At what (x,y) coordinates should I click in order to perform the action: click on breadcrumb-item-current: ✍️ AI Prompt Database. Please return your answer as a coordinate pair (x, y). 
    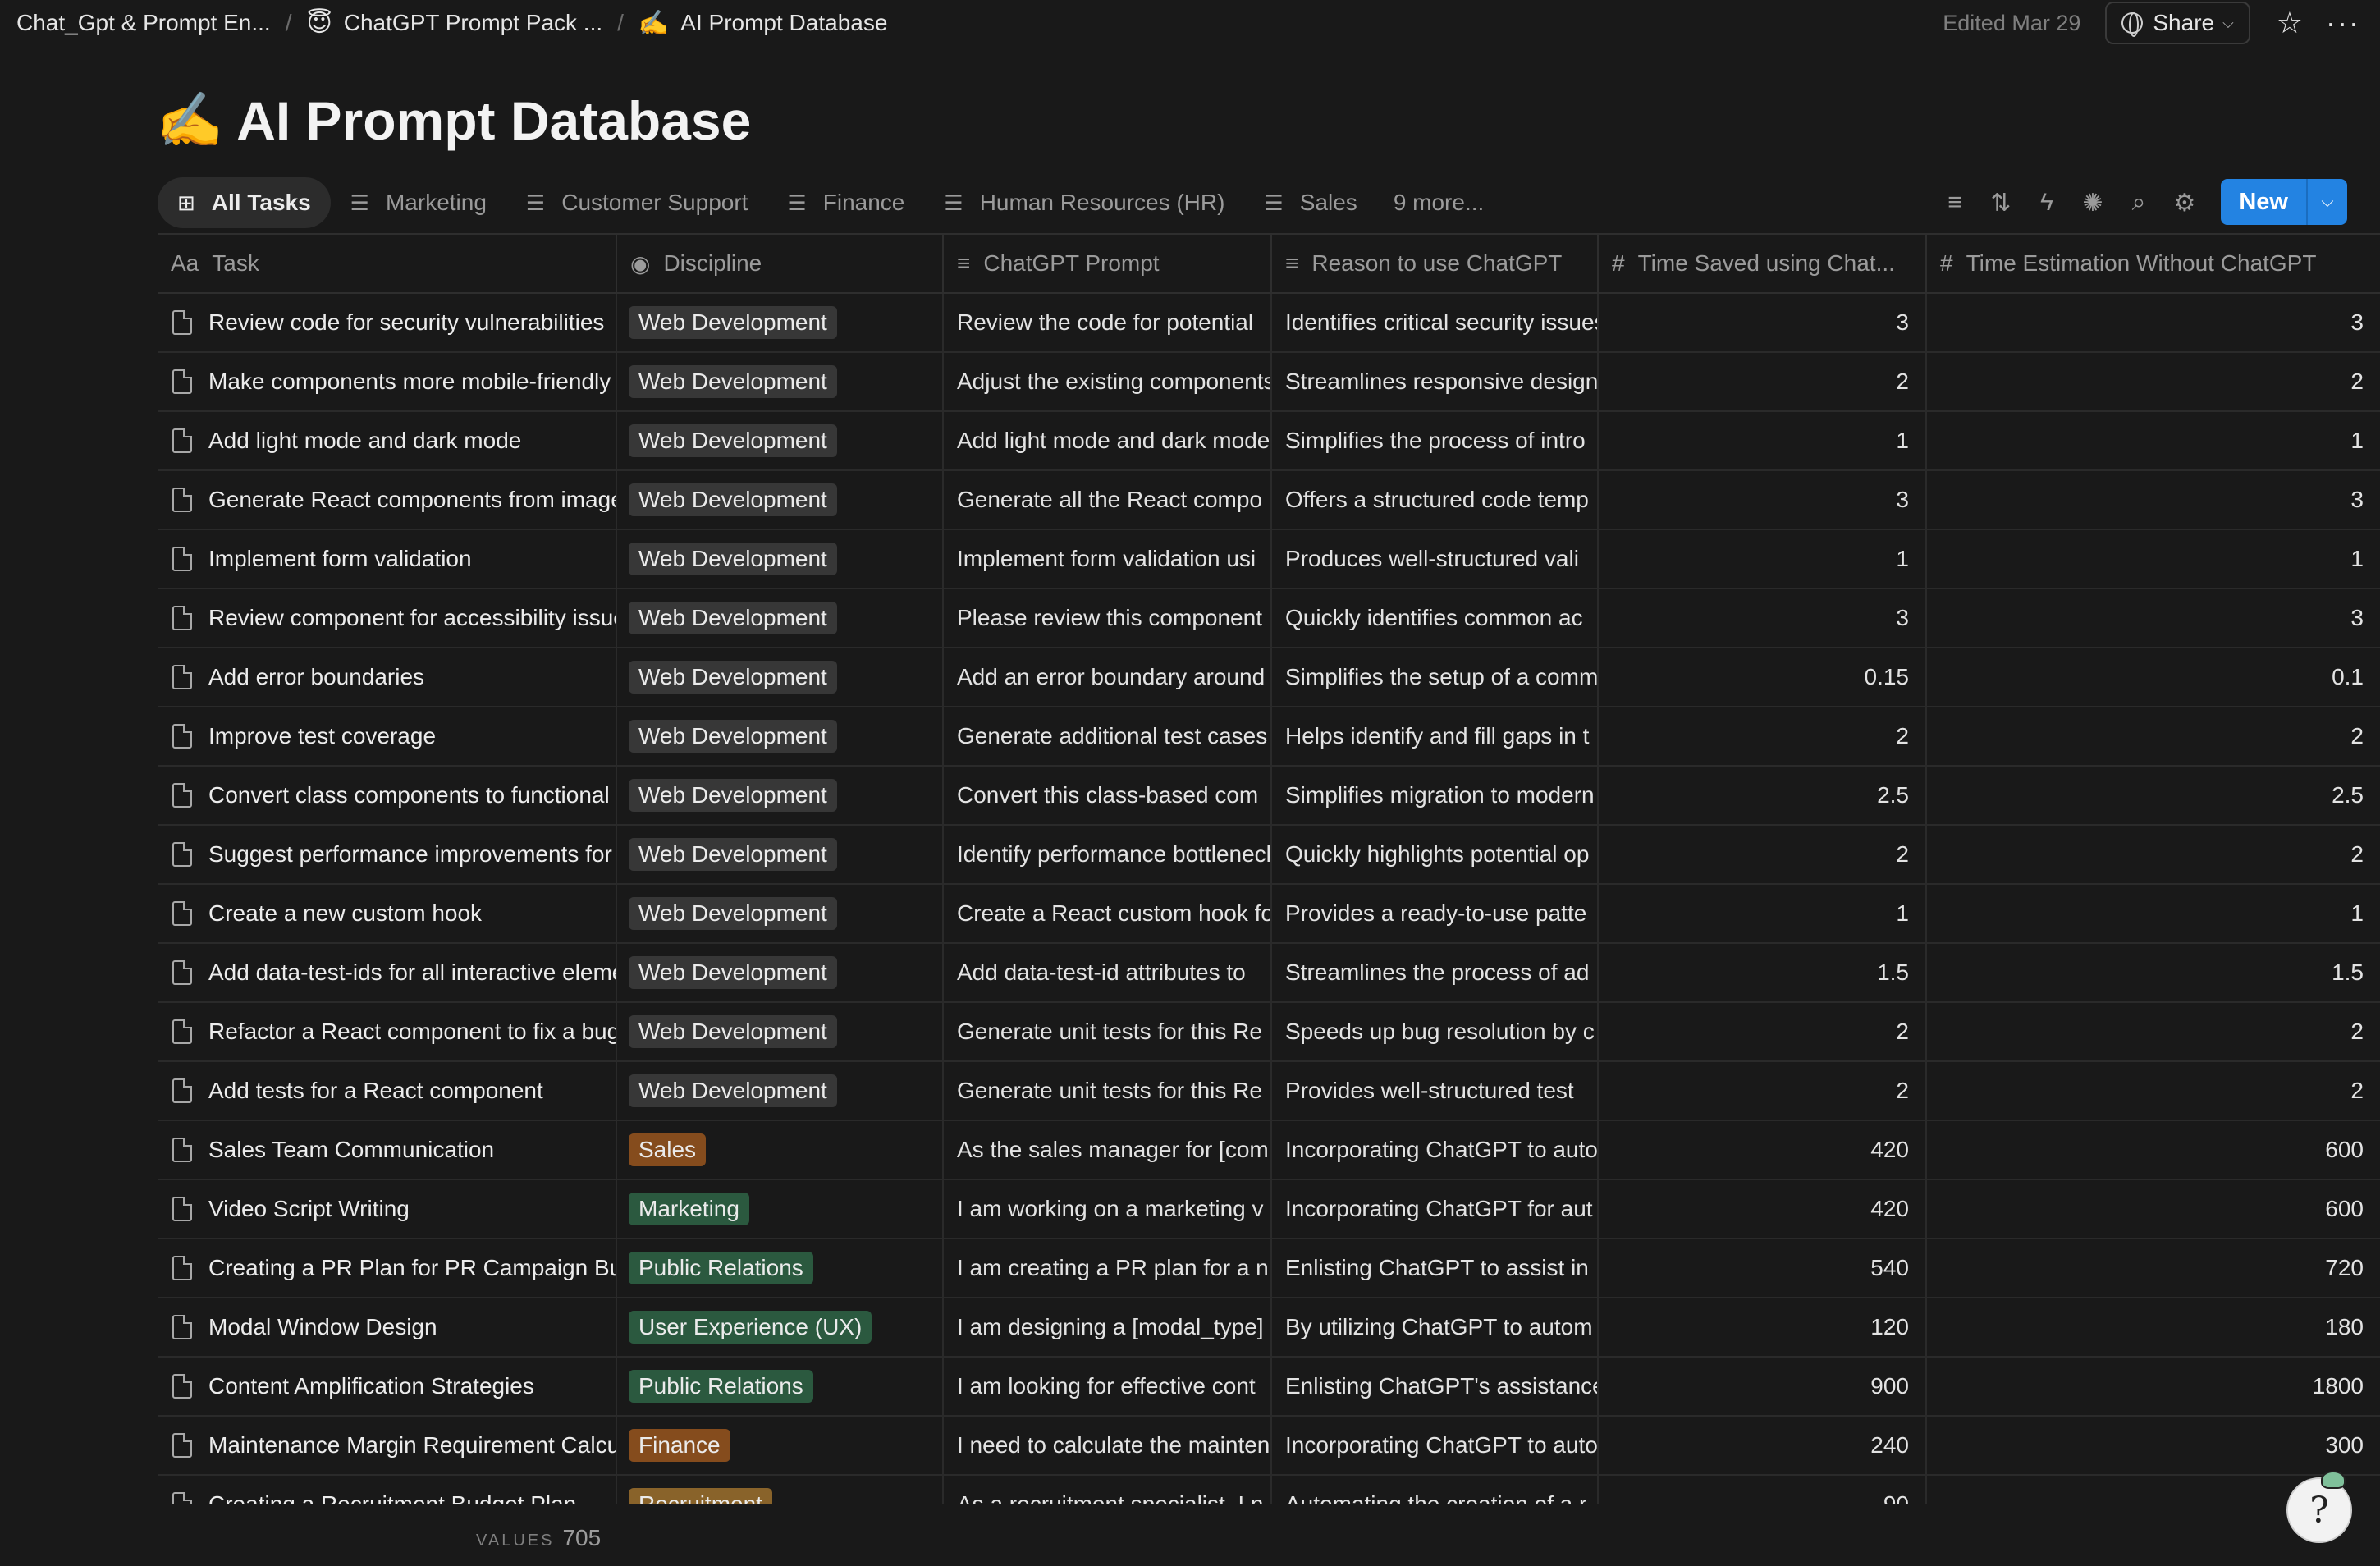
    Looking at the image, I should click on (762, 23).